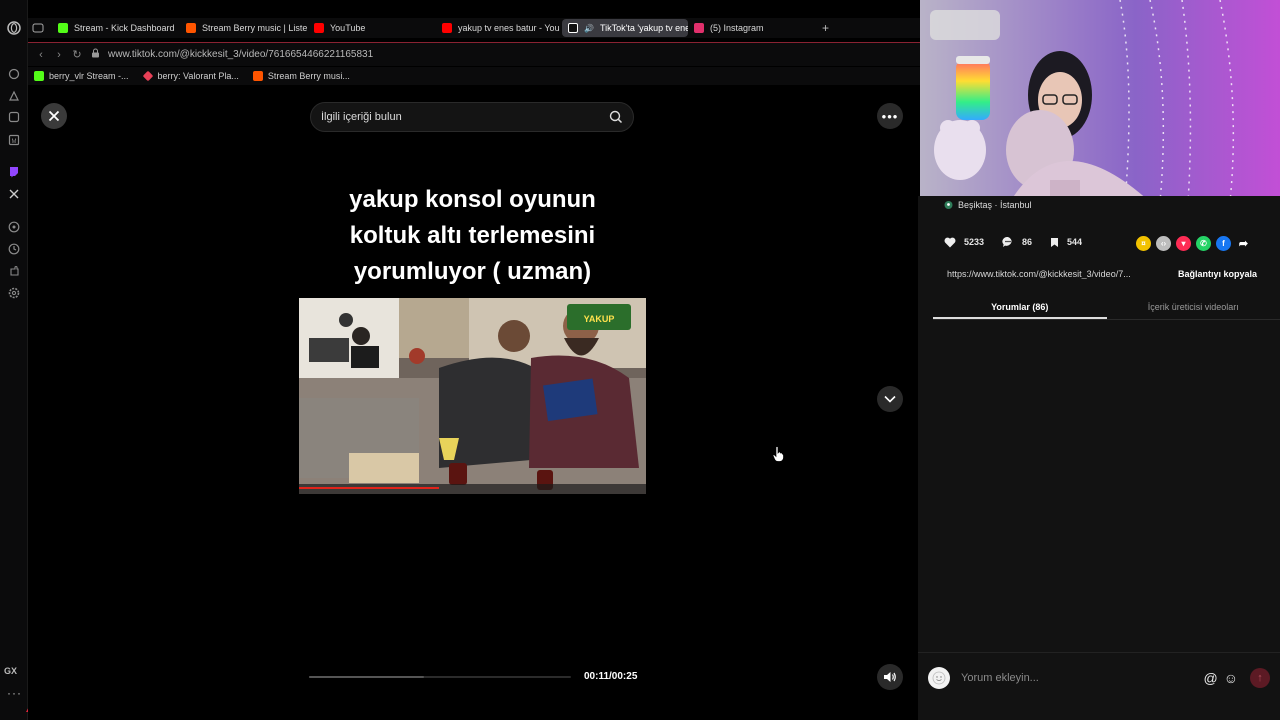  I want to click on video-player: YAKUP, so click(472, 396).